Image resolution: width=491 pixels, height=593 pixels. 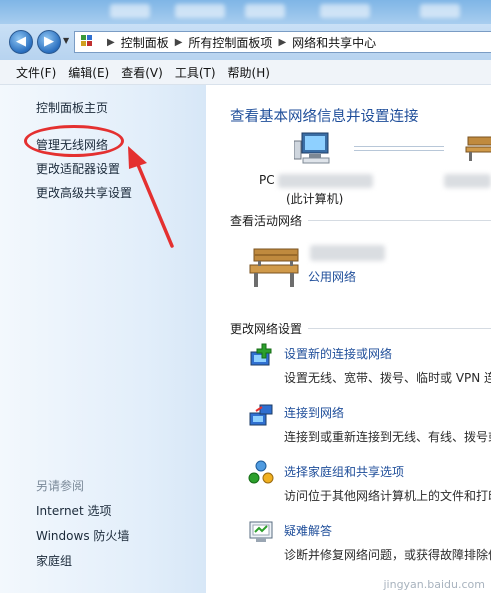 I want to click on task-desc-homegroup: 访问位于其他网络计算机上的文件和打印, so click(x=387, y=496).